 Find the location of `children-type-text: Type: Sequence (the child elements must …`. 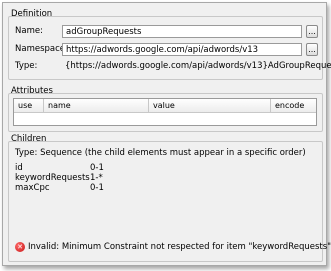

children-type-text: Type: Sequence (the child elements must … is located at coordinates (160, 153).